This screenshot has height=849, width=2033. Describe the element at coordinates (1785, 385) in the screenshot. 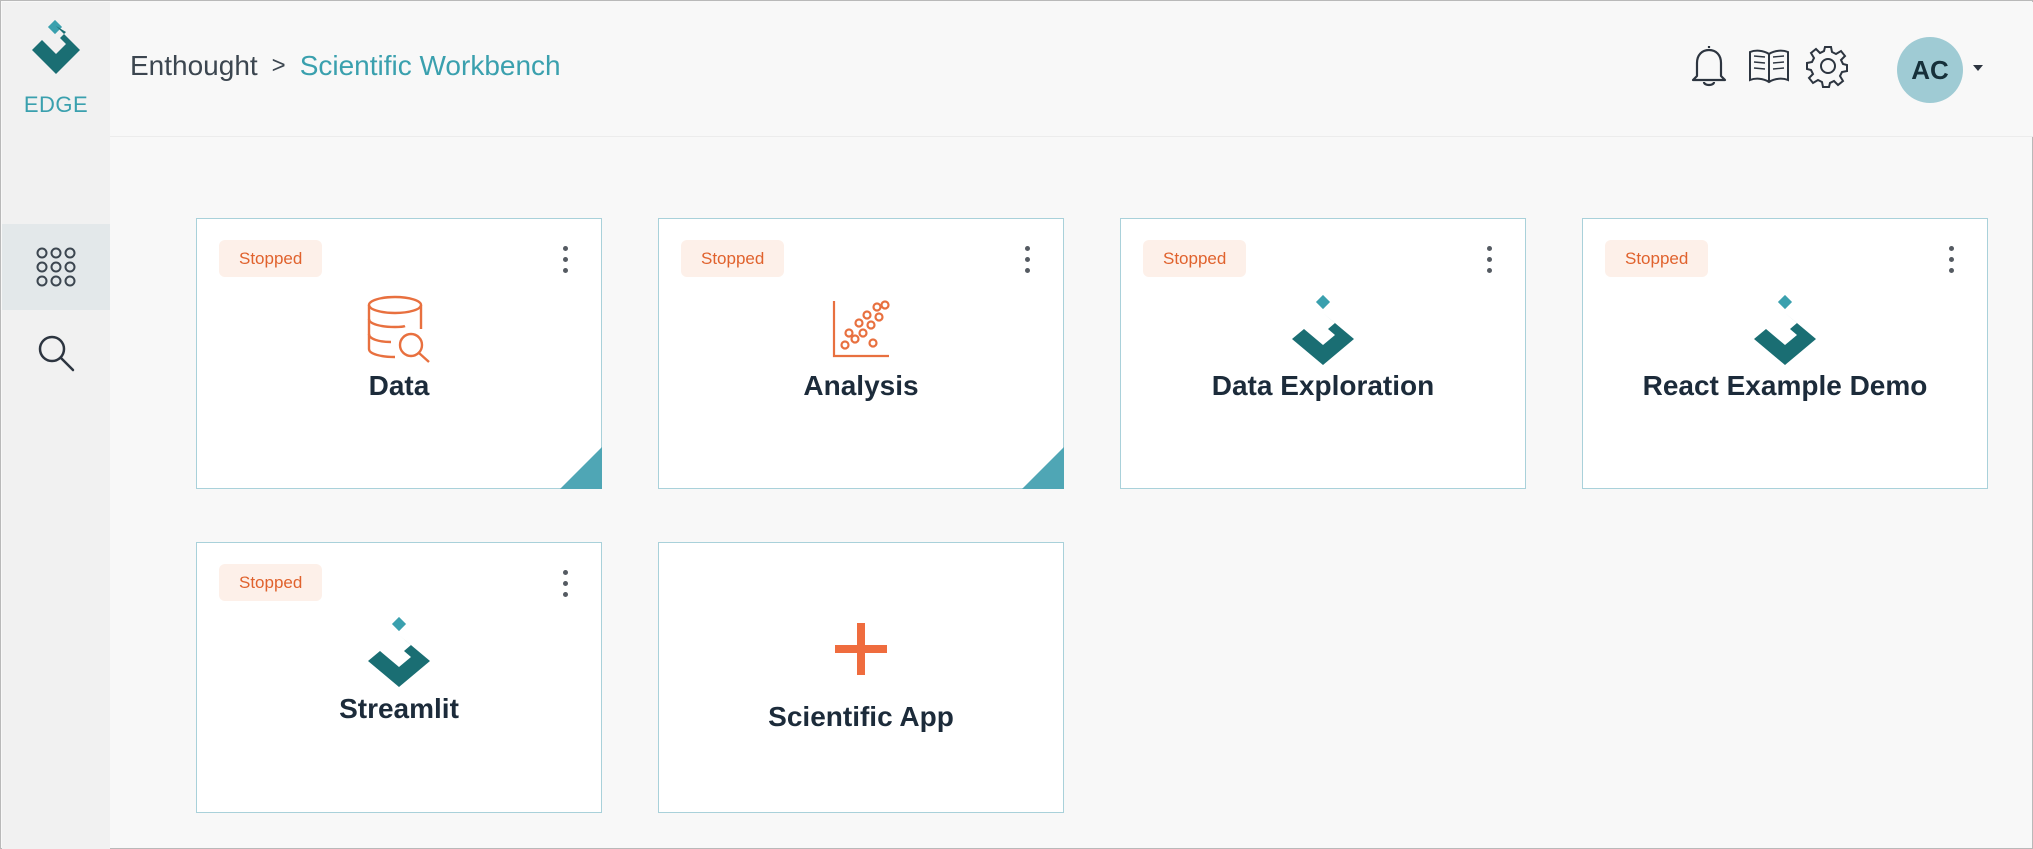

I see `card-title: React Example Demo` at that location.